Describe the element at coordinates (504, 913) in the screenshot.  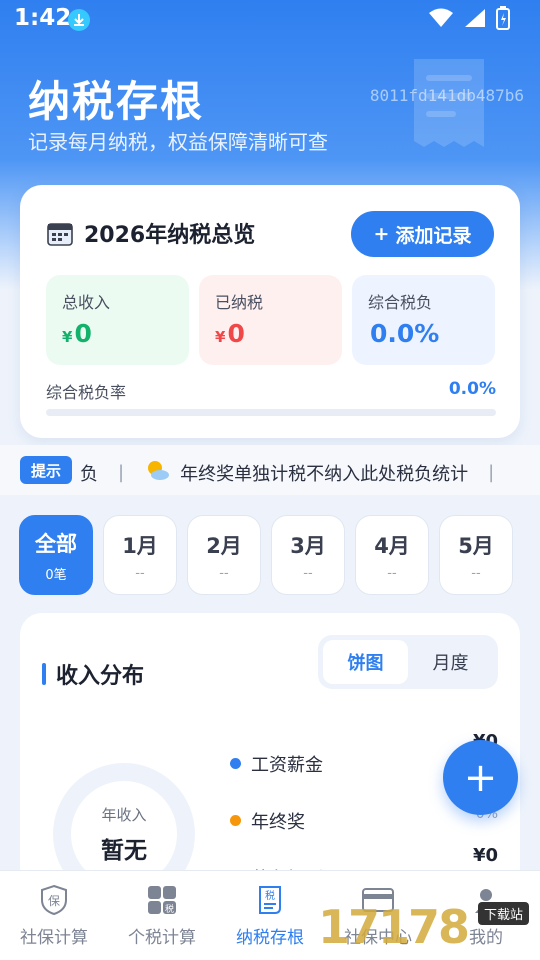
I see `watermark-tag: 下载站` at that location.